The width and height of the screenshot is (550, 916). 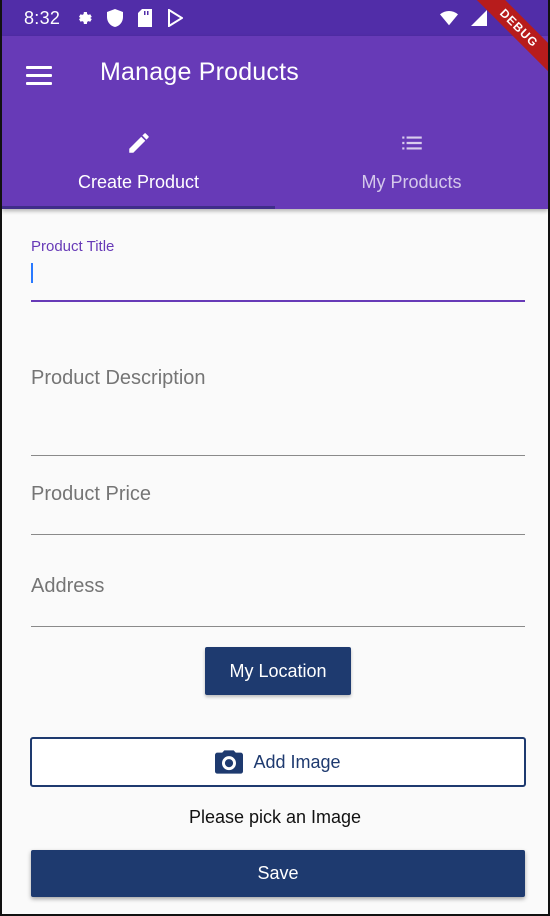 What do you see at coordinates (139, 143) in the screenshot?
I see `pencil-icon` at bounding box center [139, 143].